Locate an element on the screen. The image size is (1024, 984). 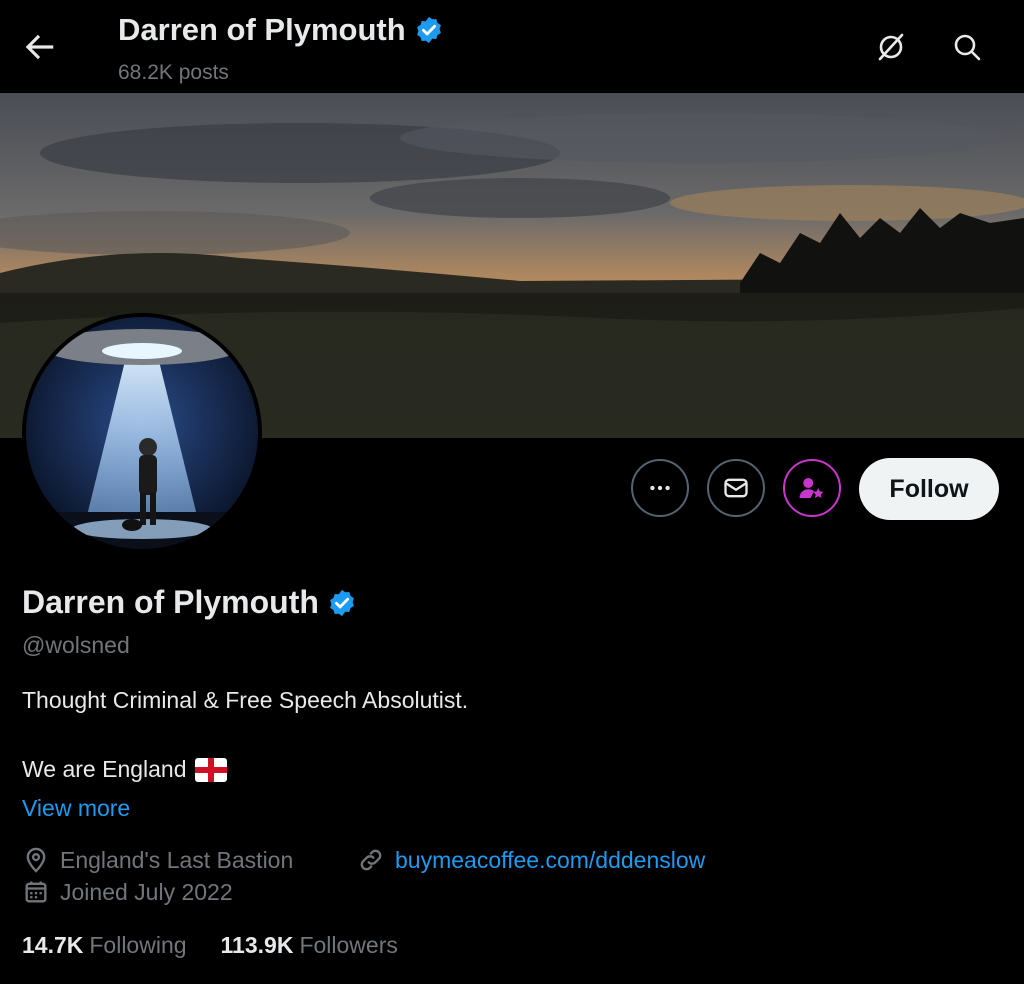
website: buymeacoffee.com/dddenslow is located at coordinates (531, 860).